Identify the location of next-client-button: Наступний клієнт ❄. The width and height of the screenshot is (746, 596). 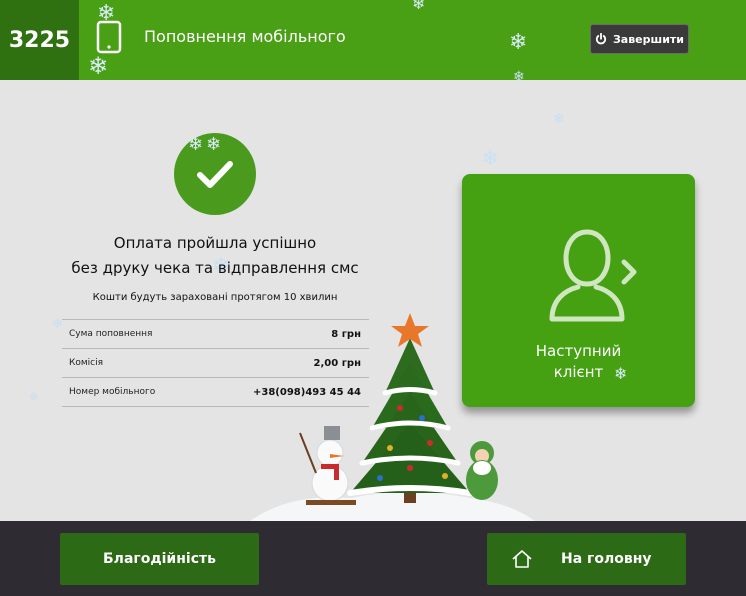
(578, 290).